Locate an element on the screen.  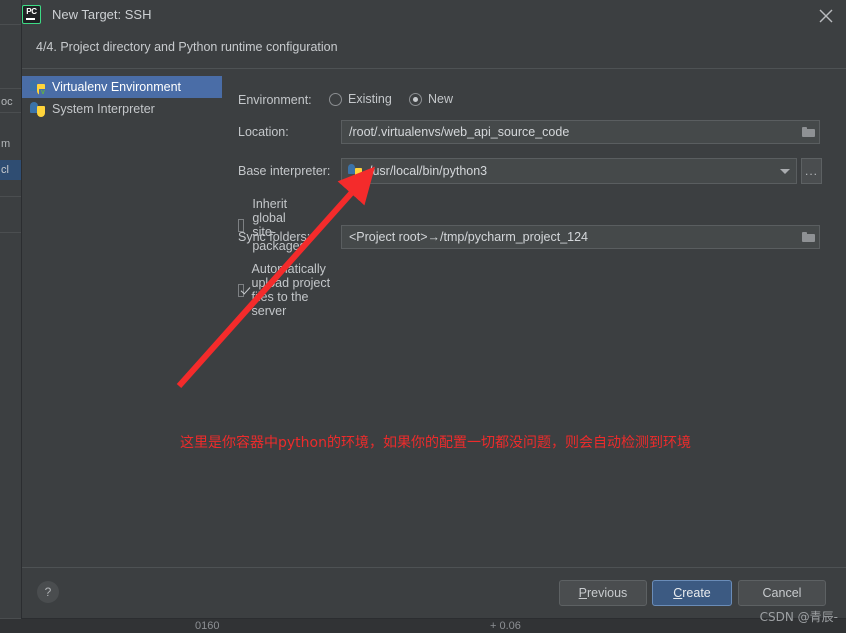
sidebar-item-label-system-interpreter: System Interpreter is located at coordinates (103, 109).